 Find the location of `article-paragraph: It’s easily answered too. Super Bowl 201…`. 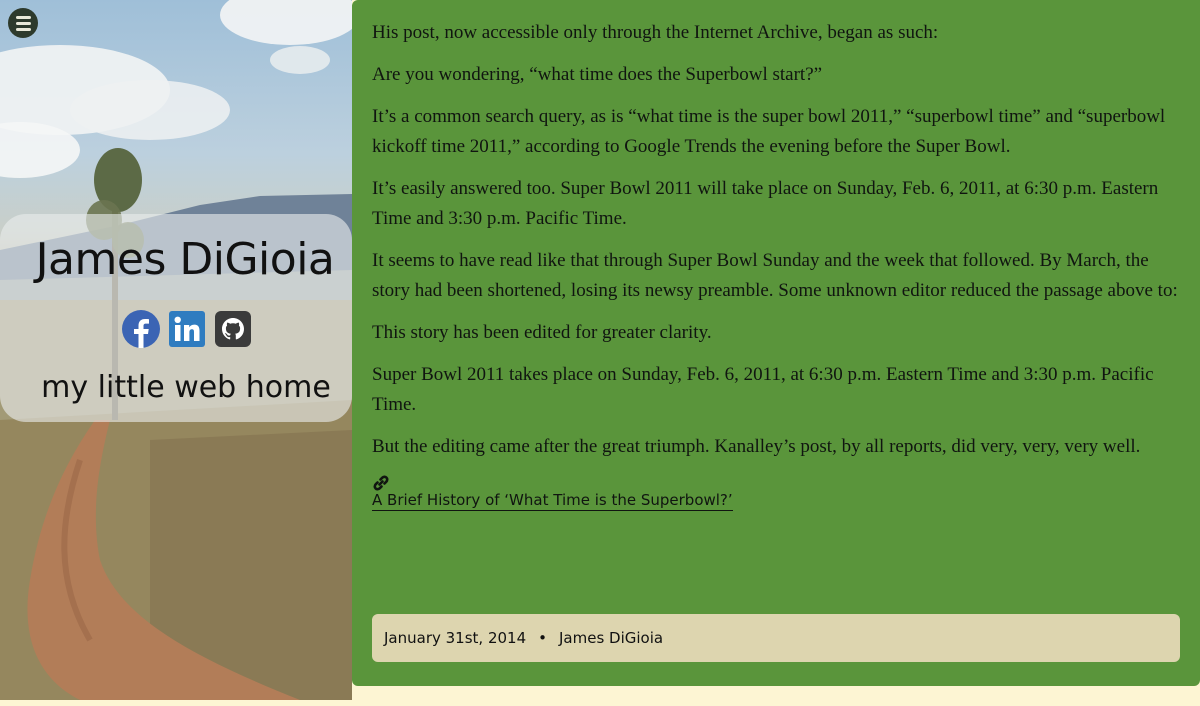

article-paragraph: It’s easily answered too. Super Bowl 201… is located at coordinates (765, 203).